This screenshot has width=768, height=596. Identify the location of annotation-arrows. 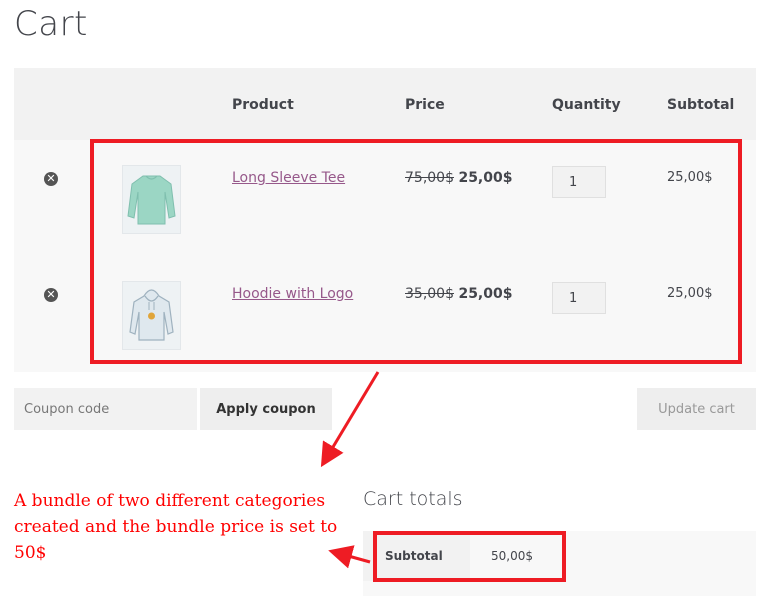
(350, 470).